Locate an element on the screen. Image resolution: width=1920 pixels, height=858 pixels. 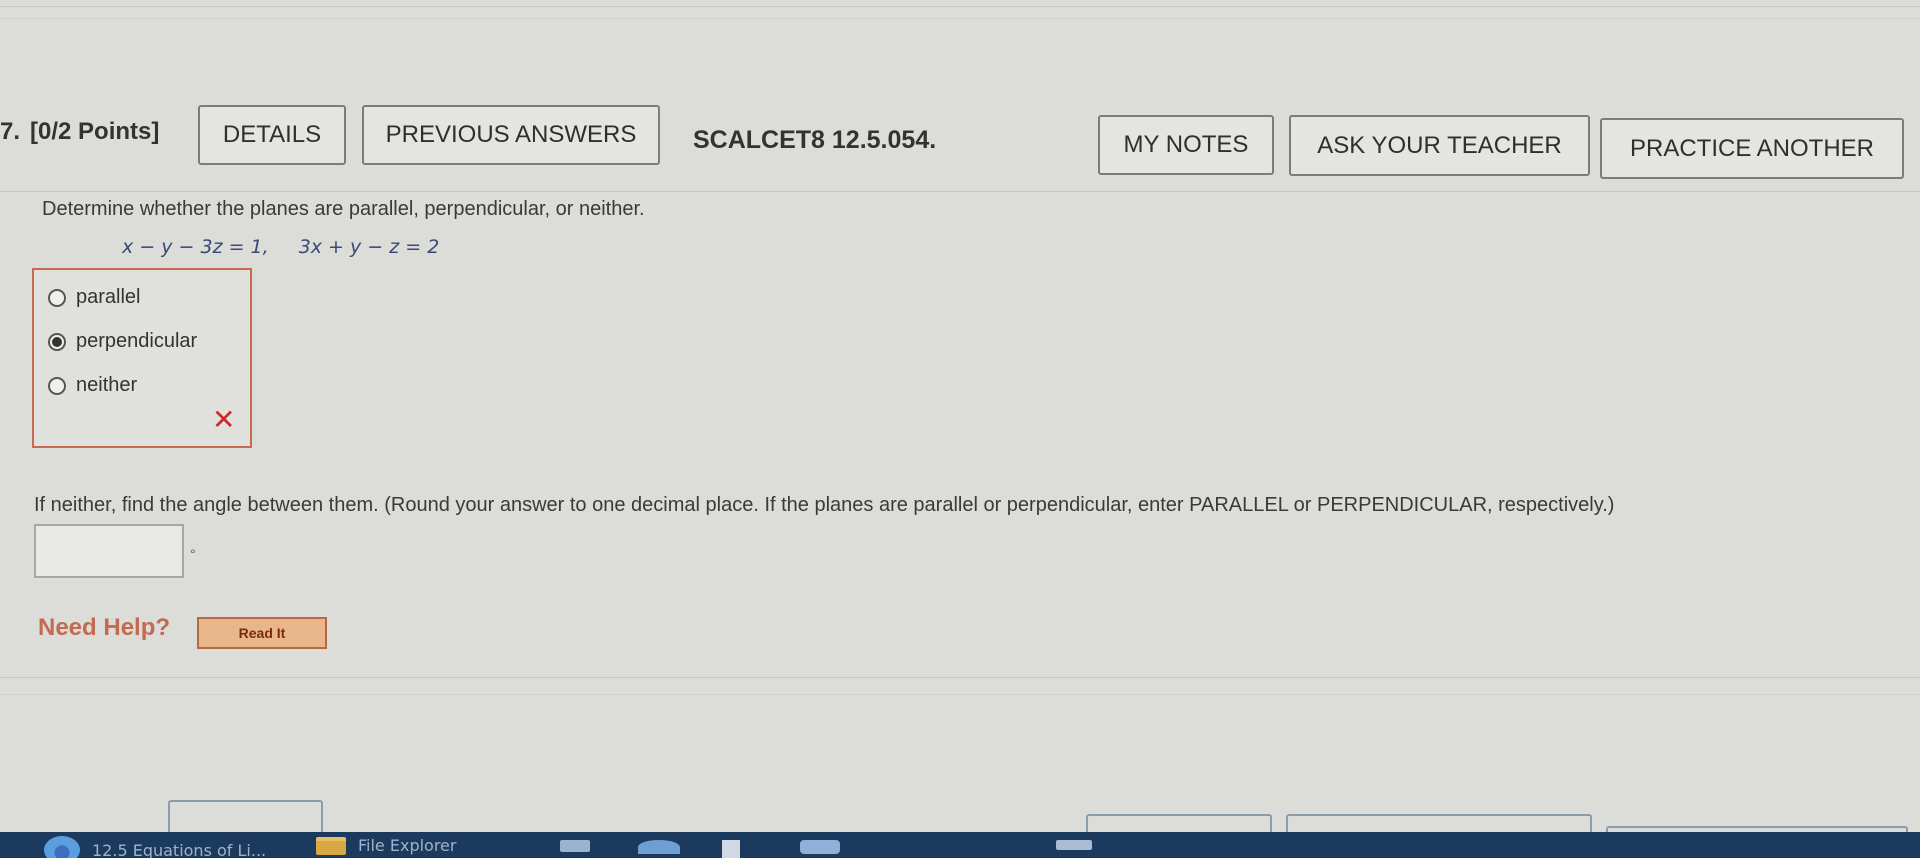
read-it-button: Read It is located at coordinates (262, 633).